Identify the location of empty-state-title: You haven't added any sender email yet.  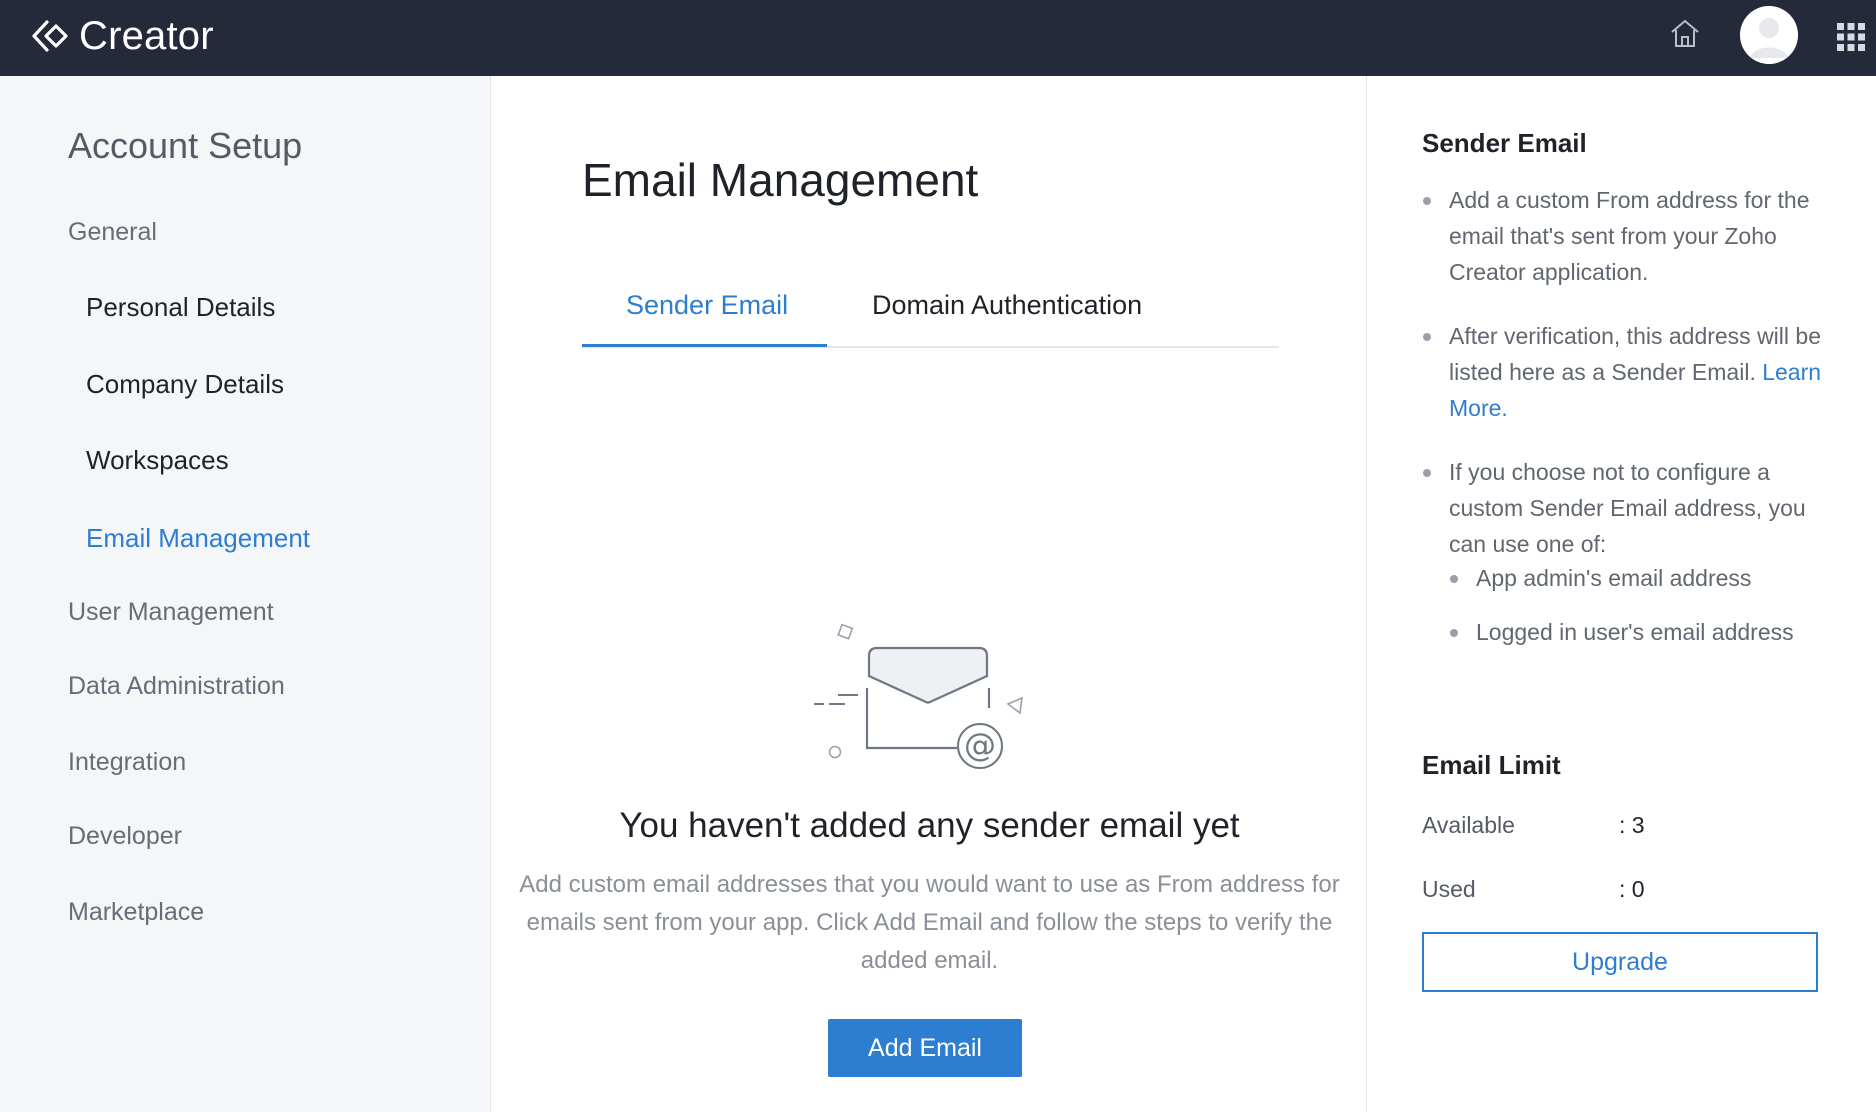
(929, 825).